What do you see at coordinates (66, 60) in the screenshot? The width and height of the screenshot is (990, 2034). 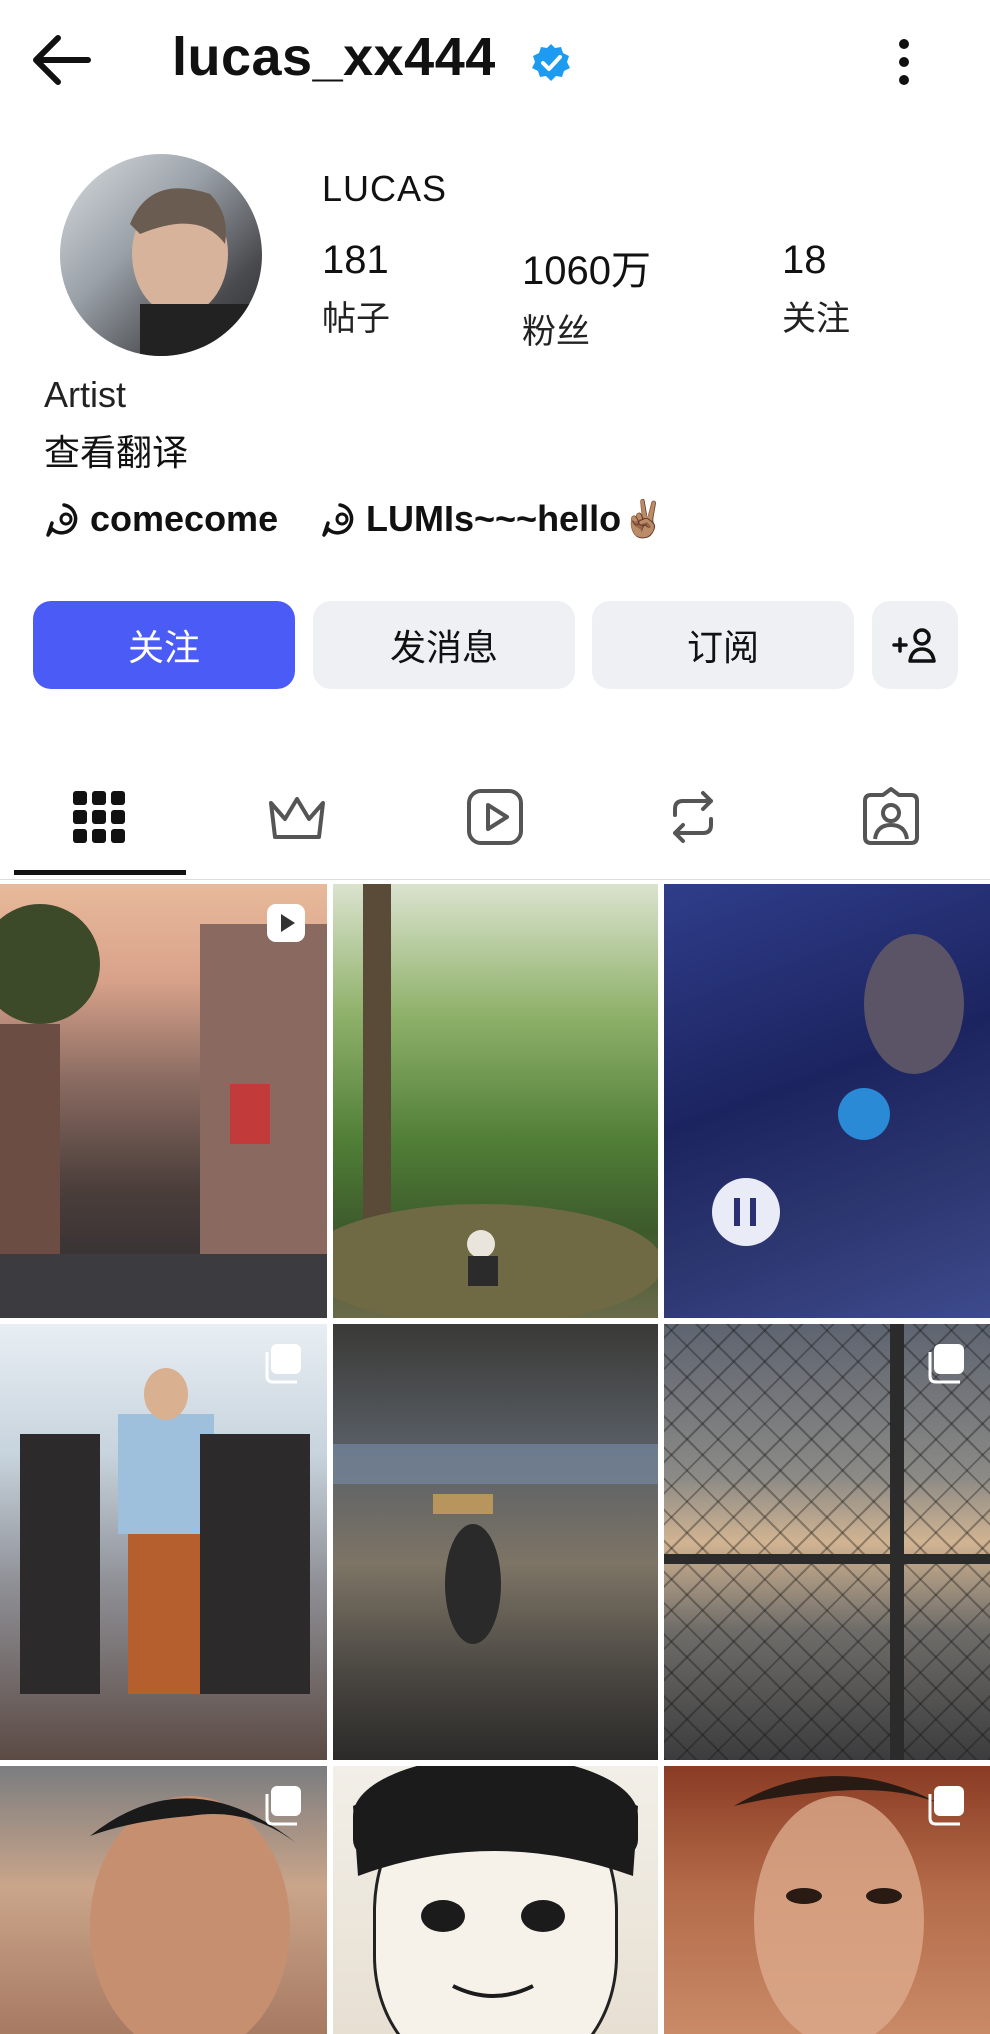 I see `back-arrow-icon` at bounding box center [66, 60].